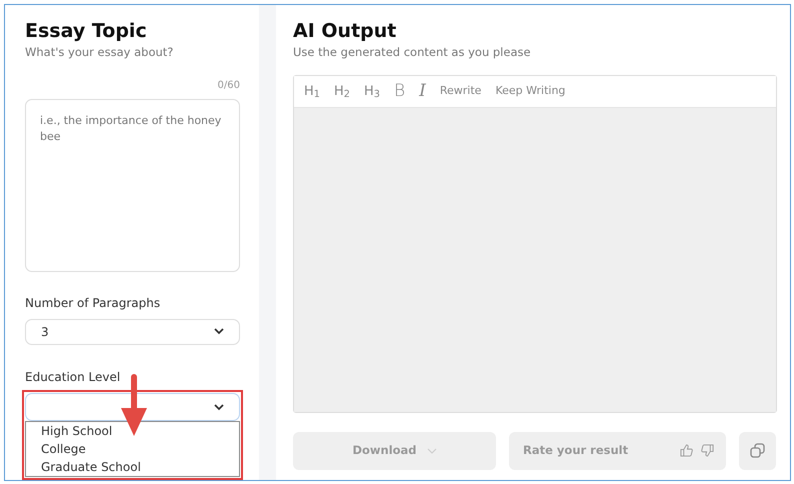  What do you see at coordinates (400, 91) in the screenshot?
I see `bold-button: B` at bounding box center [400, 91].